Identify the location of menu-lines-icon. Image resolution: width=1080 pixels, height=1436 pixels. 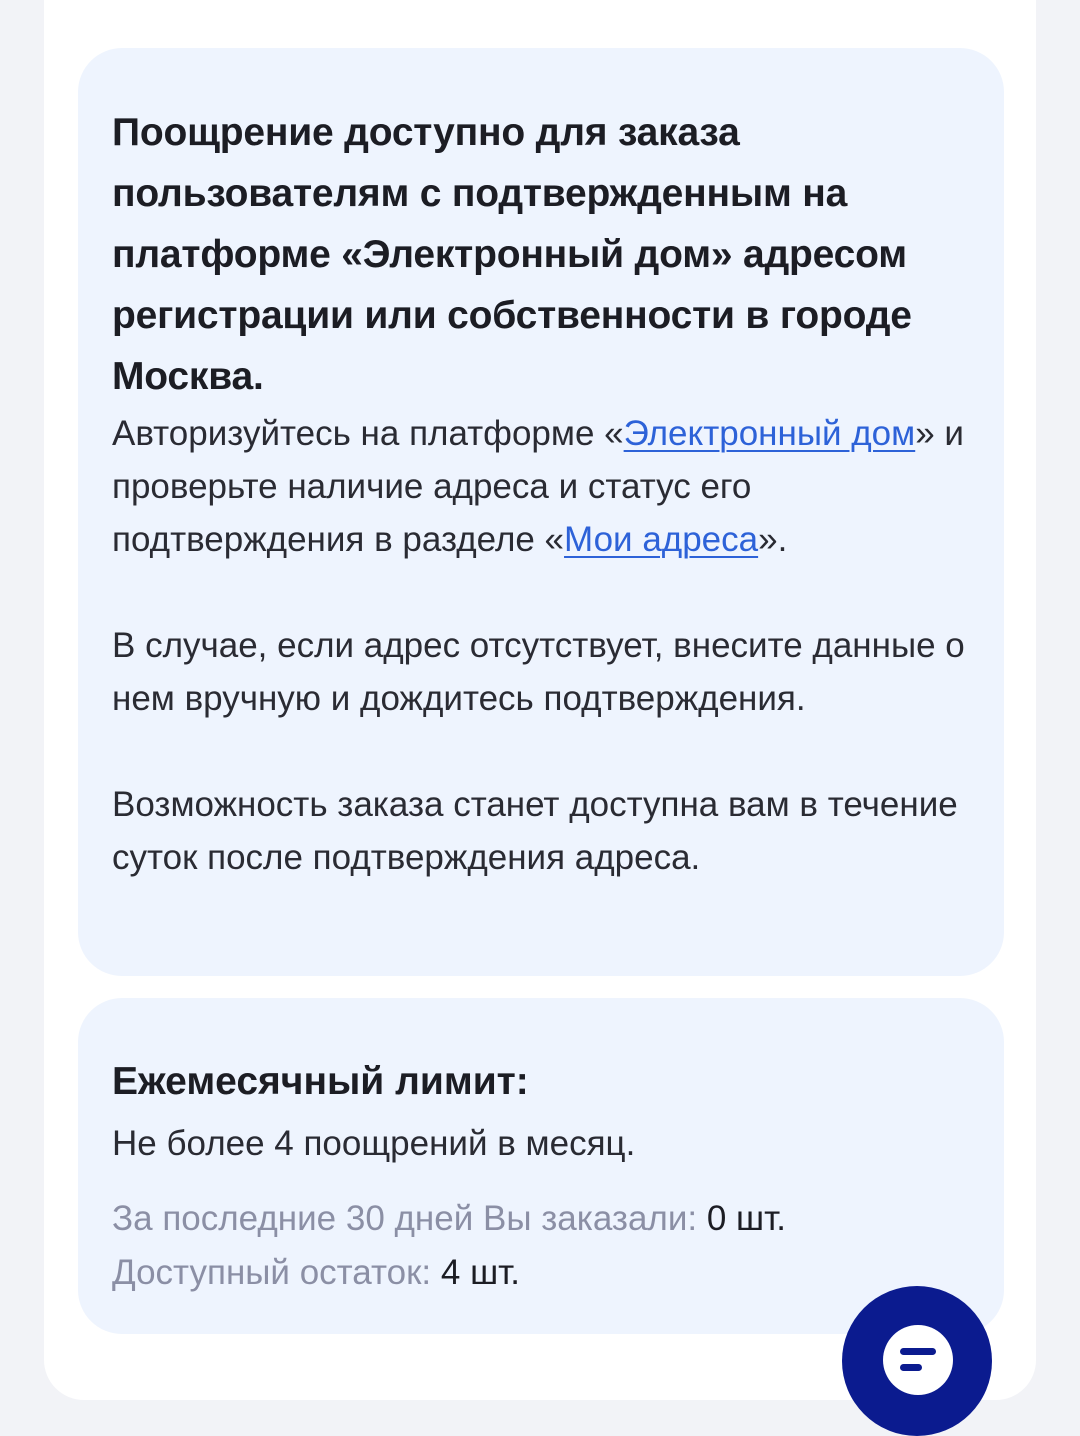
(918, 1360).